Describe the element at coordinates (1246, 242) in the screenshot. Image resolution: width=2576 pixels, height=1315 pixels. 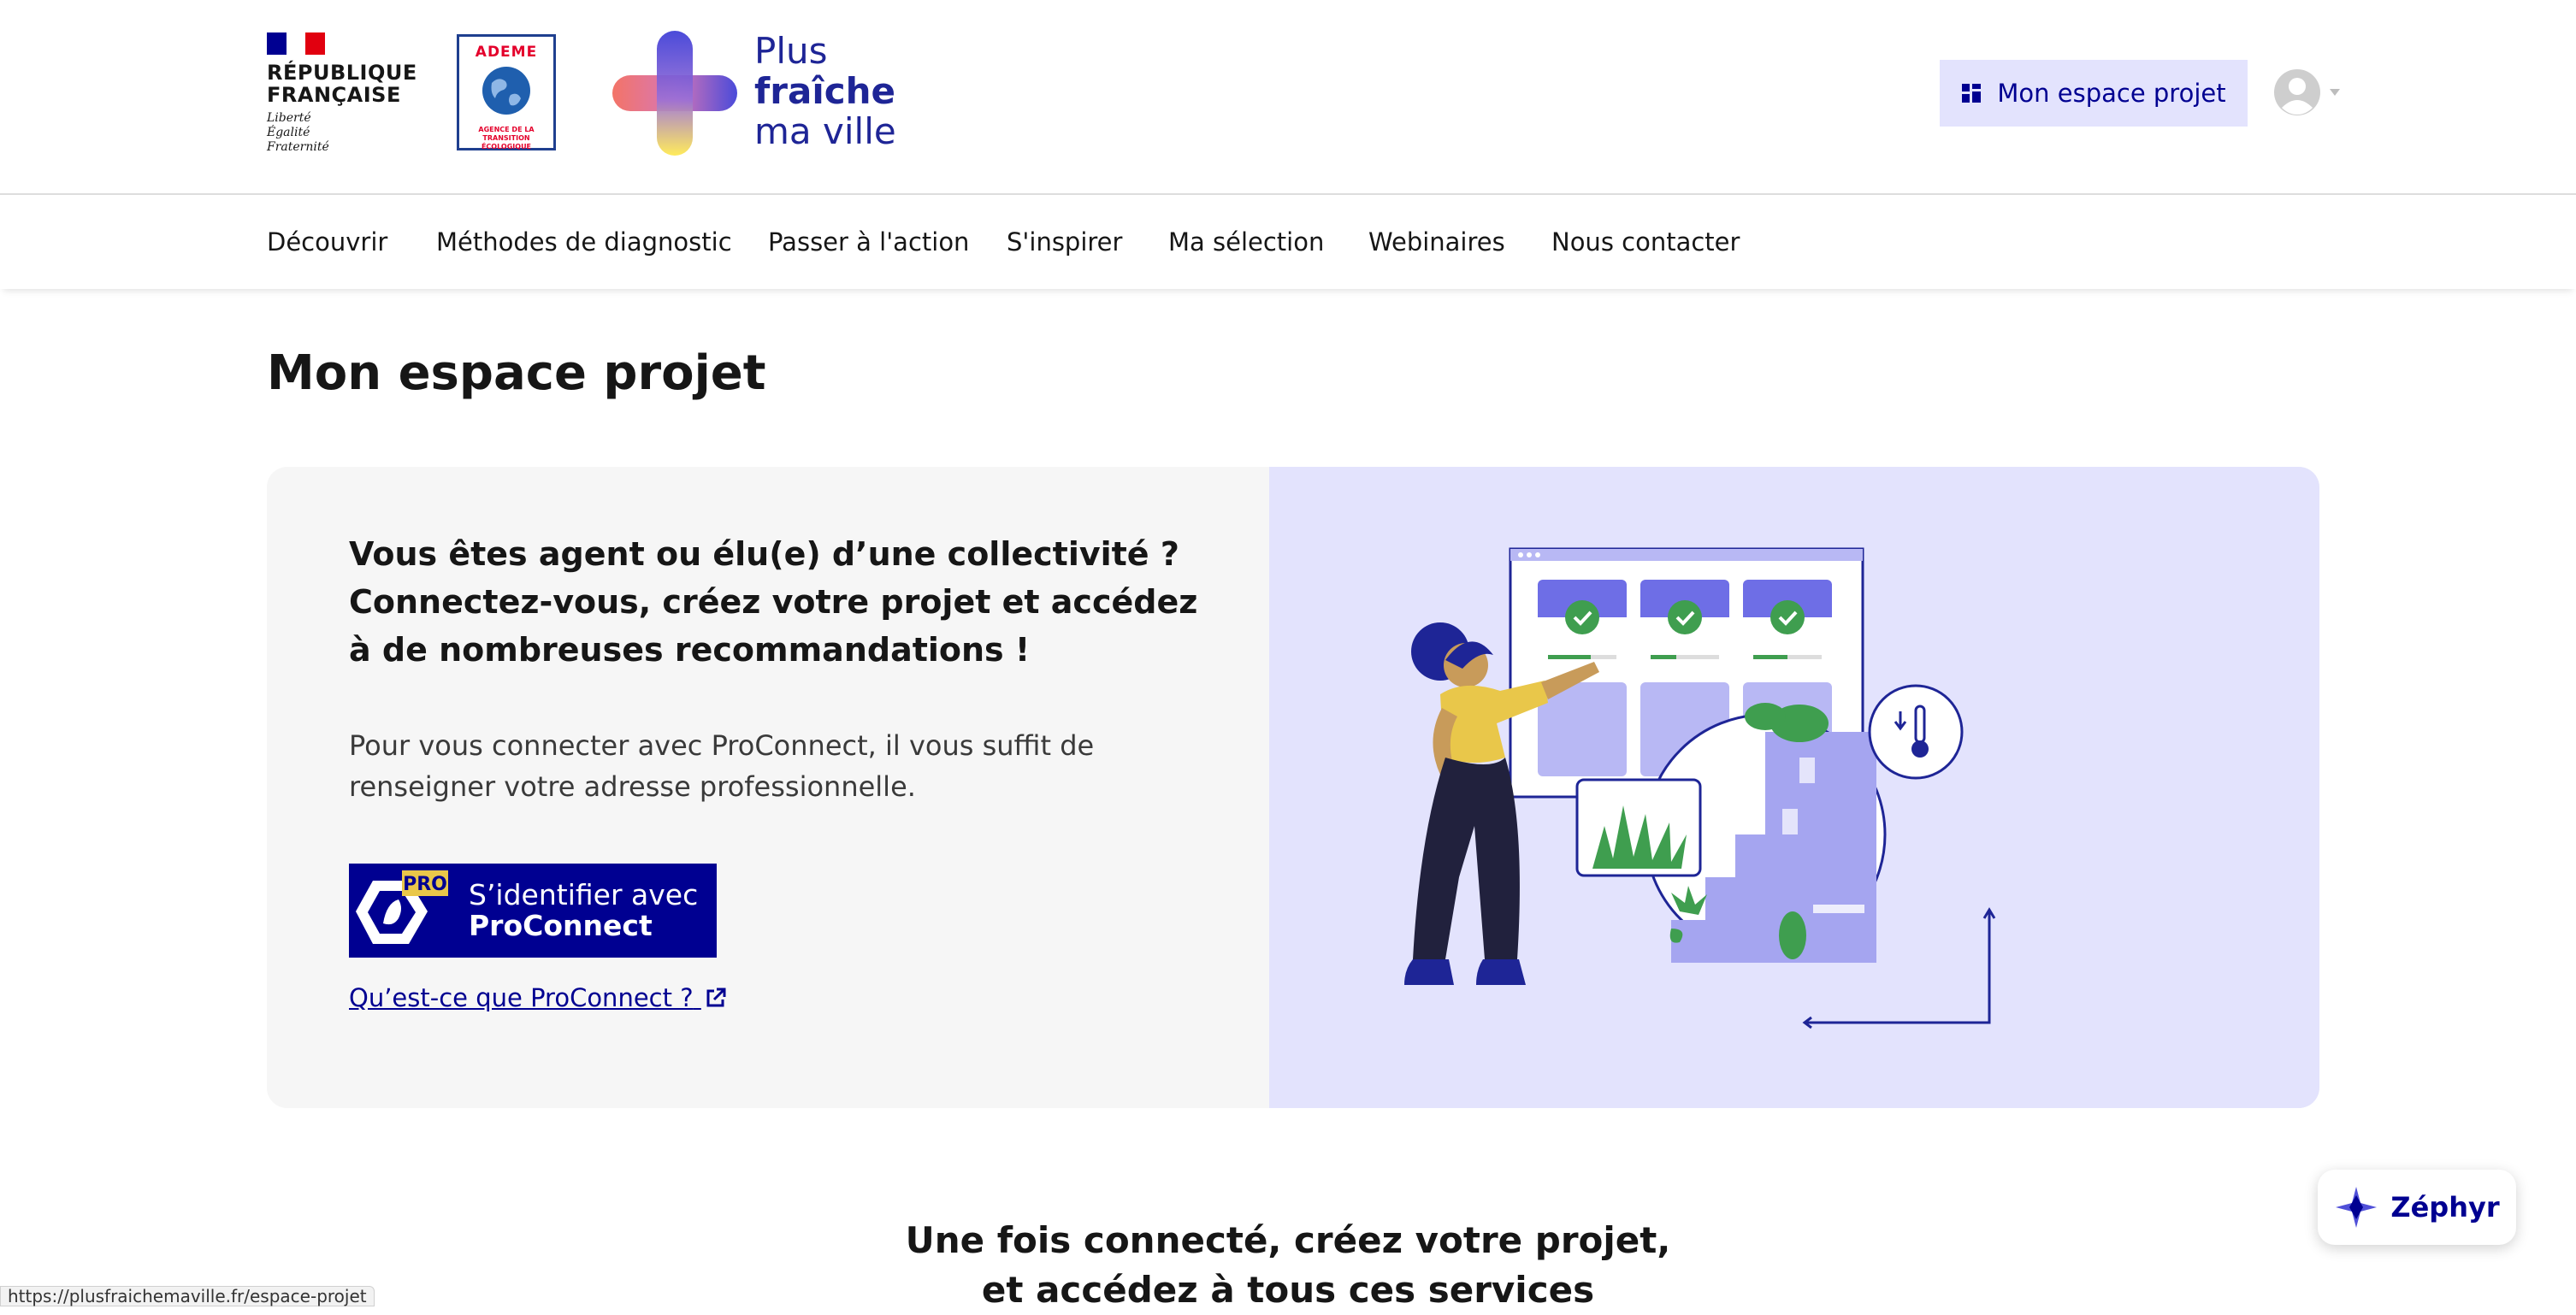
I see `nav-item-ma-selection: Ma sélection` at that location.